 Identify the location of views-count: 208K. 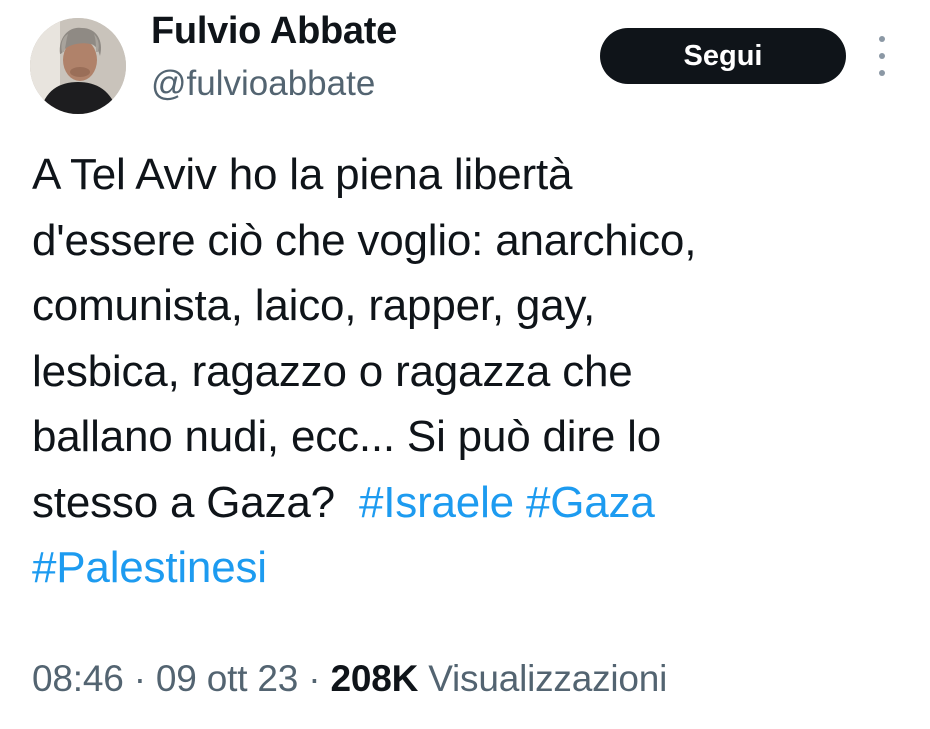
(374, 678).